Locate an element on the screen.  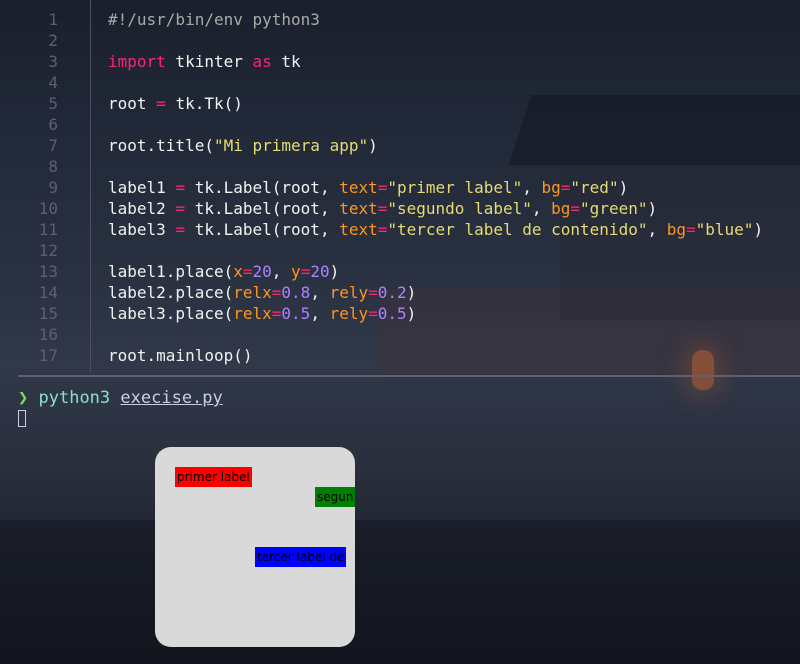
code-text: #!/usr/bin/env python3 is located at coordinates (214, 19).